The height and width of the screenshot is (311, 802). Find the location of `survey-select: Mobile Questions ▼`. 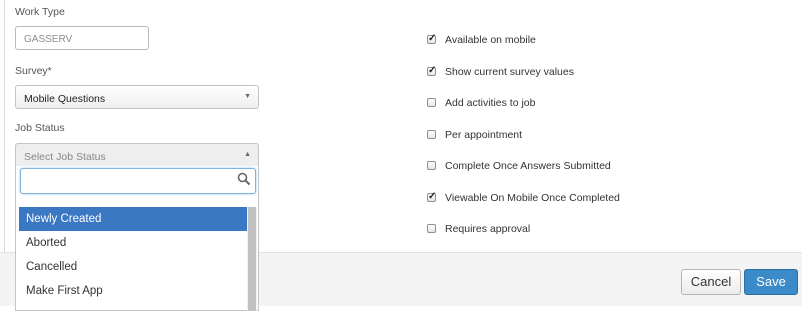

survey-select: Mobile Questions ▼ is located at coordinates (137, 97).